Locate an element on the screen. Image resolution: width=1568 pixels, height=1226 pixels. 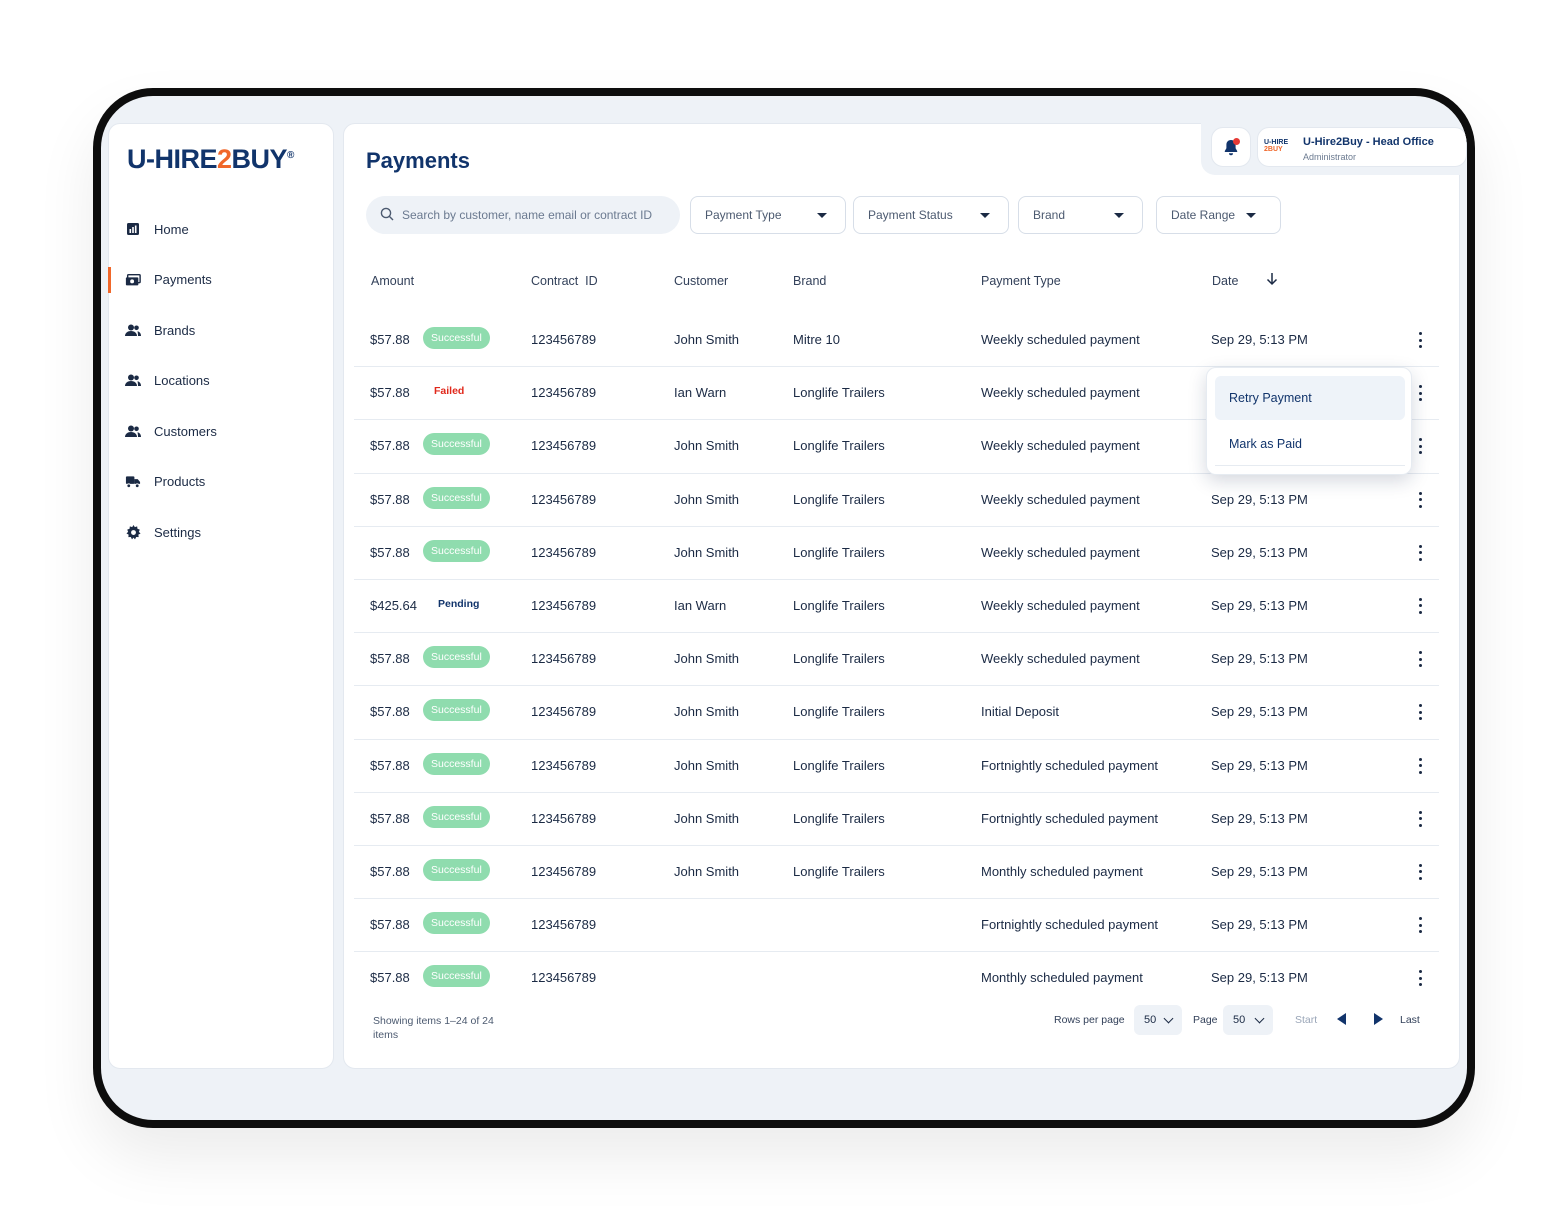
customer-cell: Ian Warn is located at coordinates (700, 605).